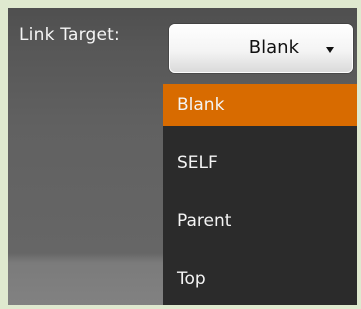  I want to click on dropdown-option-blank: Blank, so click(260, 105).